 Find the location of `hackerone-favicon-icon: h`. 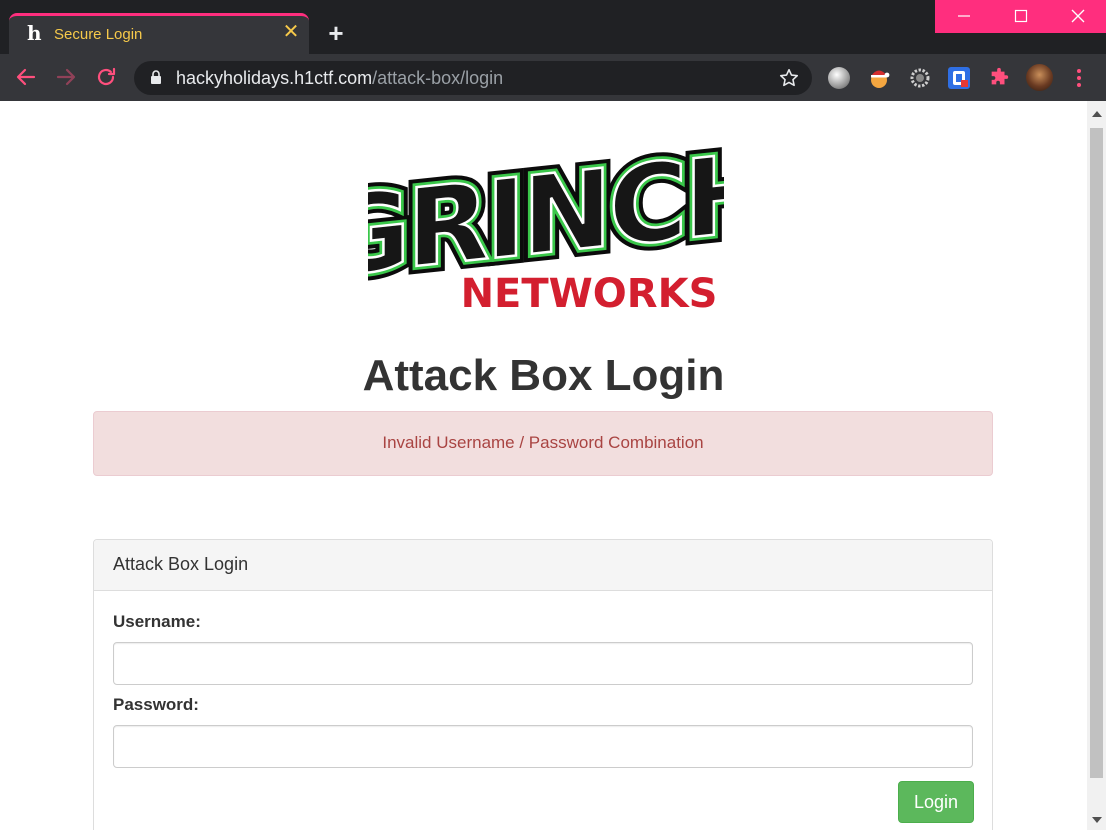

hackerone-favicon-icon: h is located at coordinates (34, 33).